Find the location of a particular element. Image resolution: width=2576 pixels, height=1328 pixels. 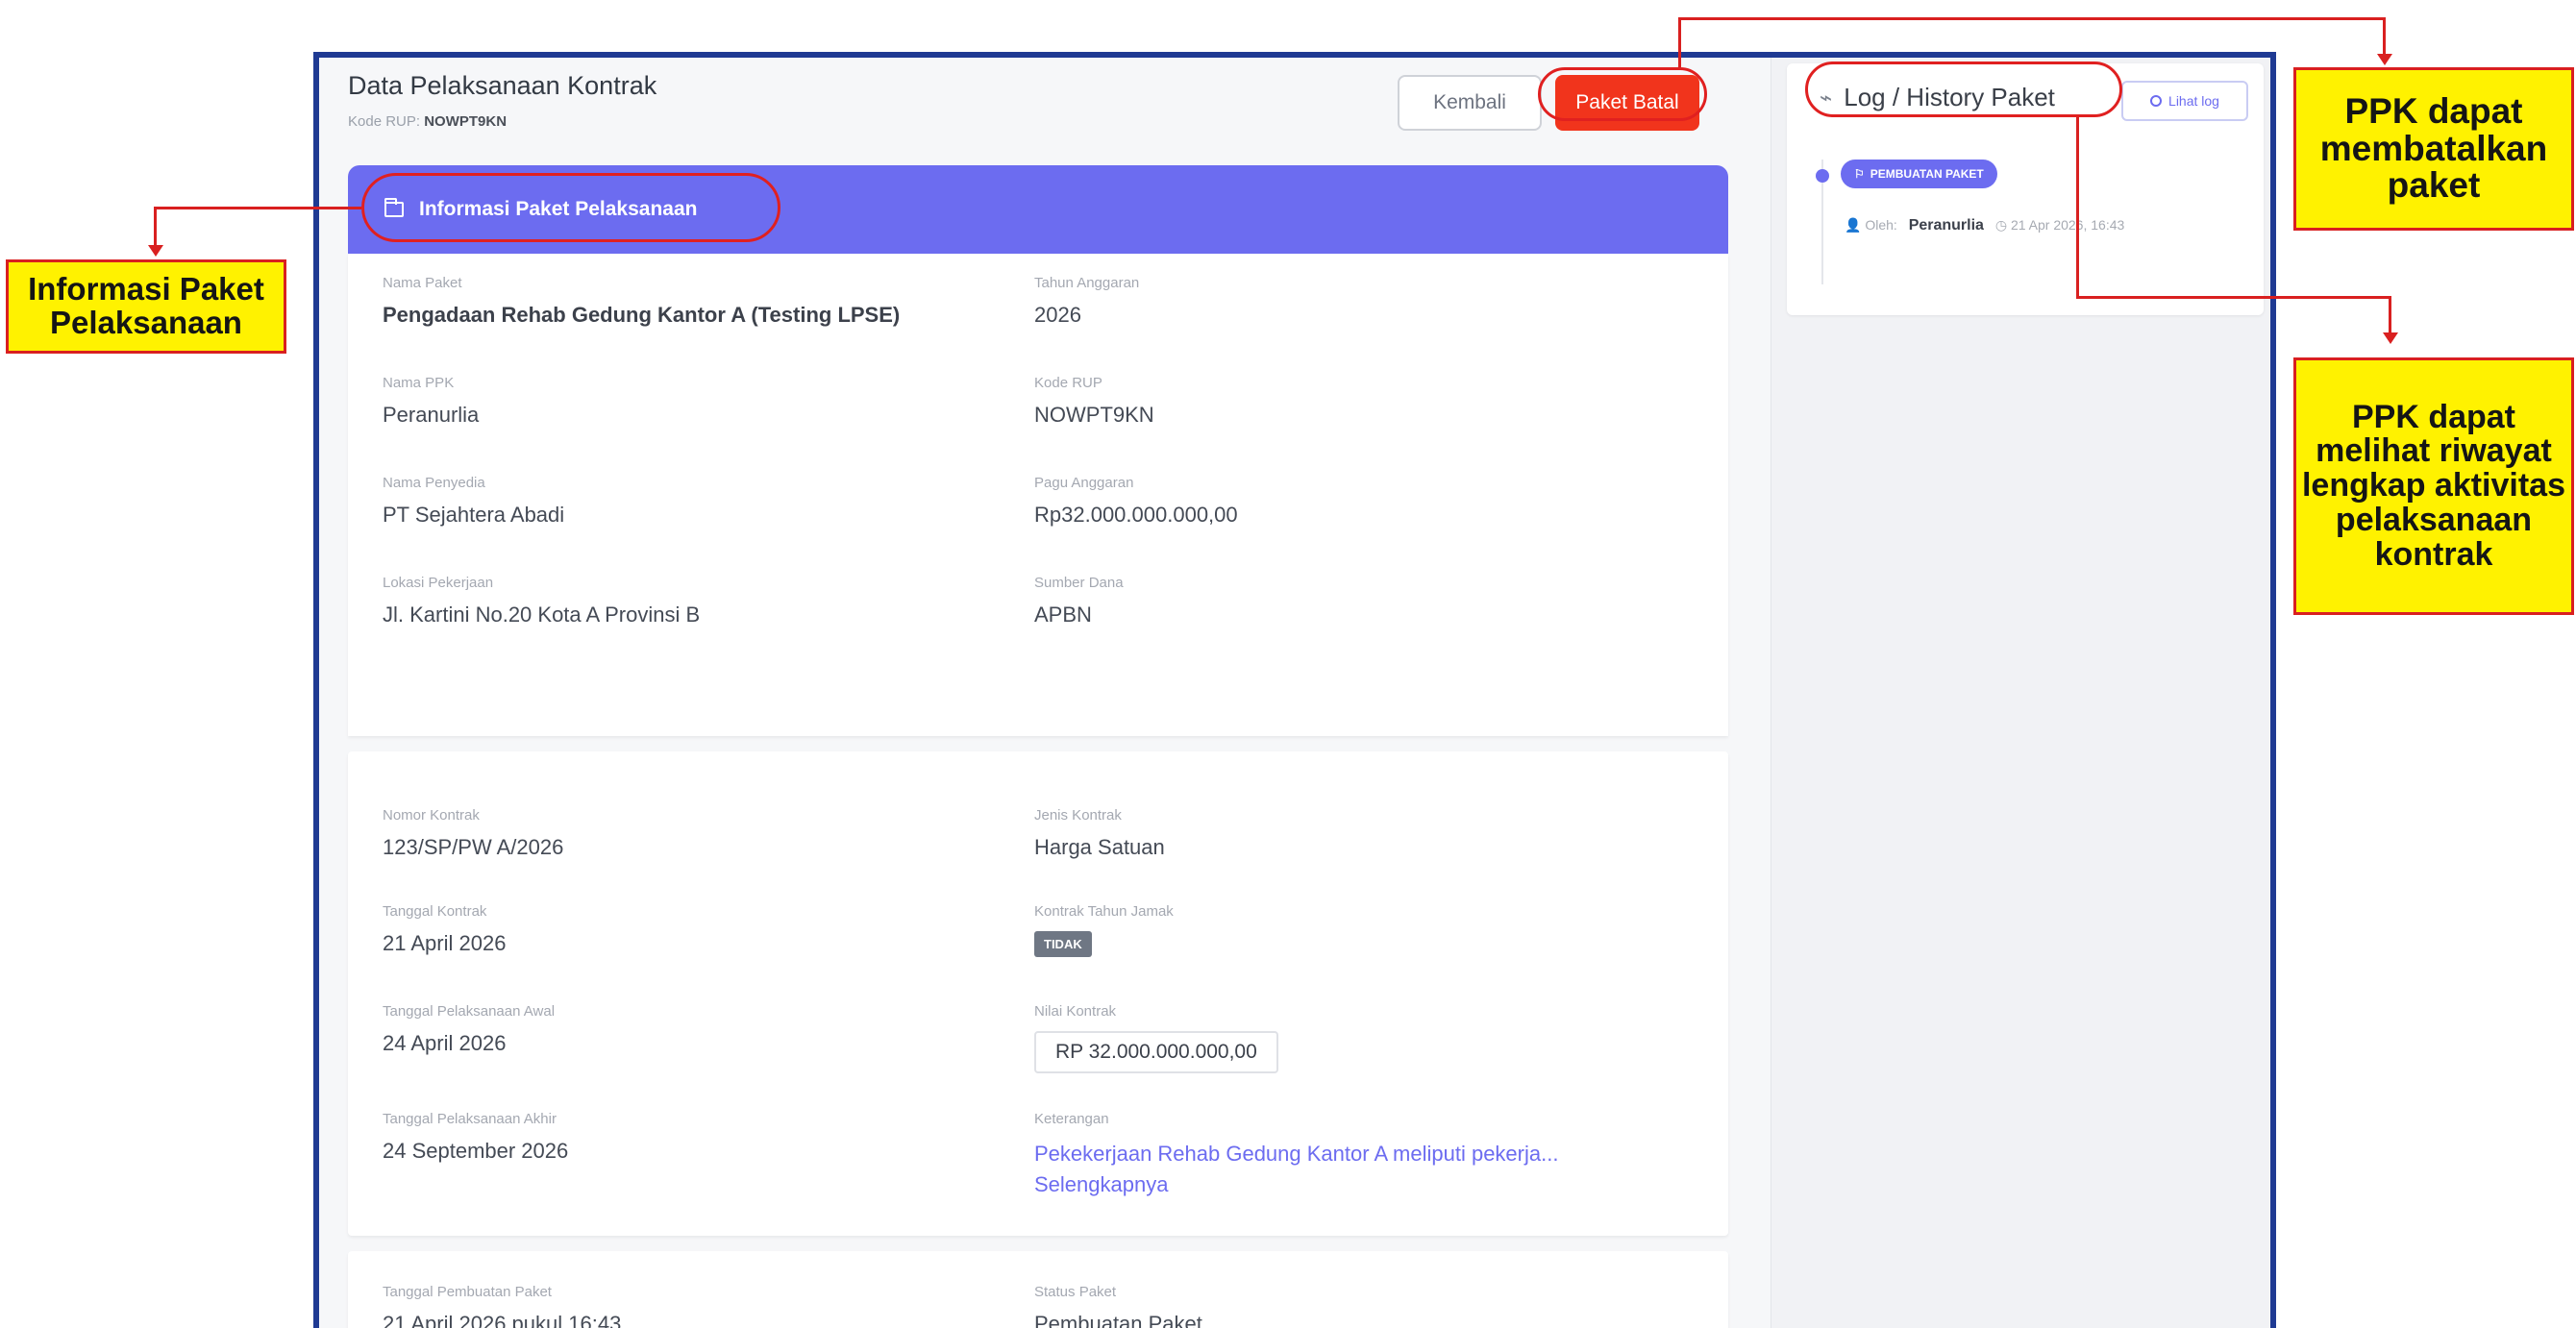

callout-line: Pelaksanaan is located at coordinates (146, 323).